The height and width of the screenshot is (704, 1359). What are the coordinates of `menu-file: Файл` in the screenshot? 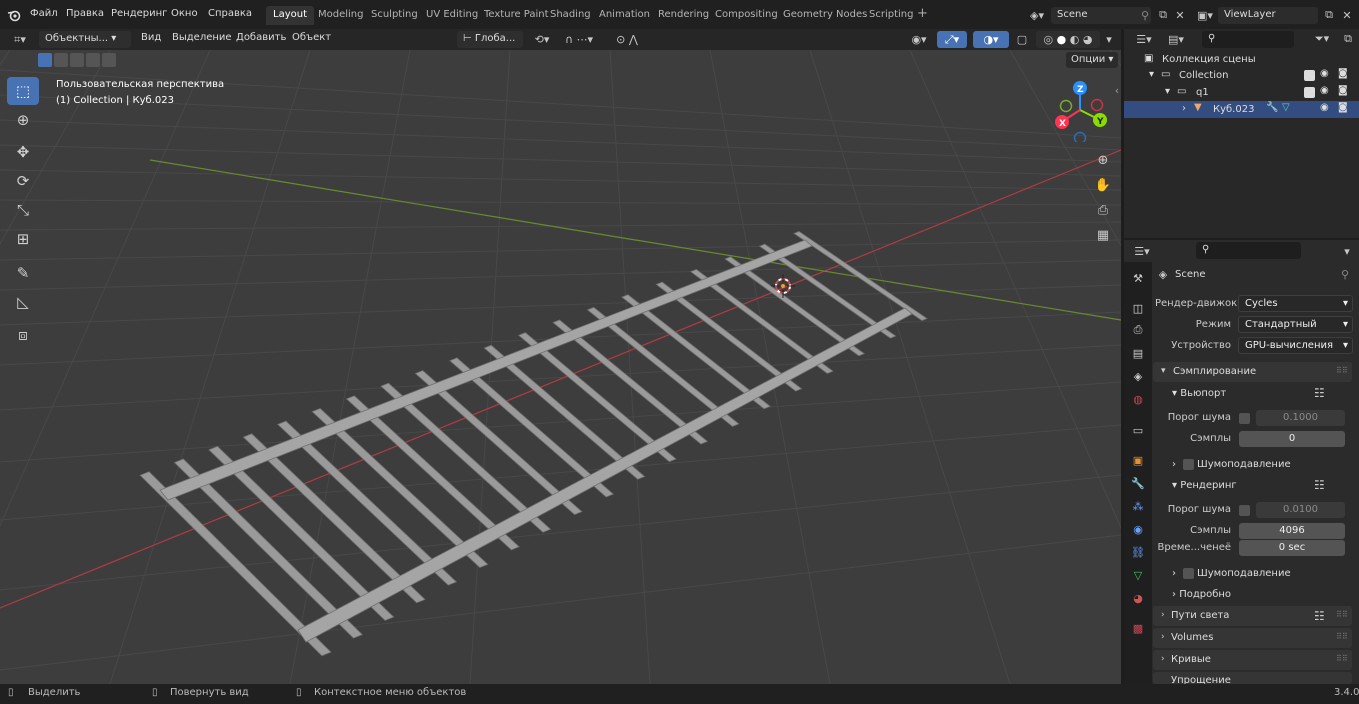 It's located at (44, 13).